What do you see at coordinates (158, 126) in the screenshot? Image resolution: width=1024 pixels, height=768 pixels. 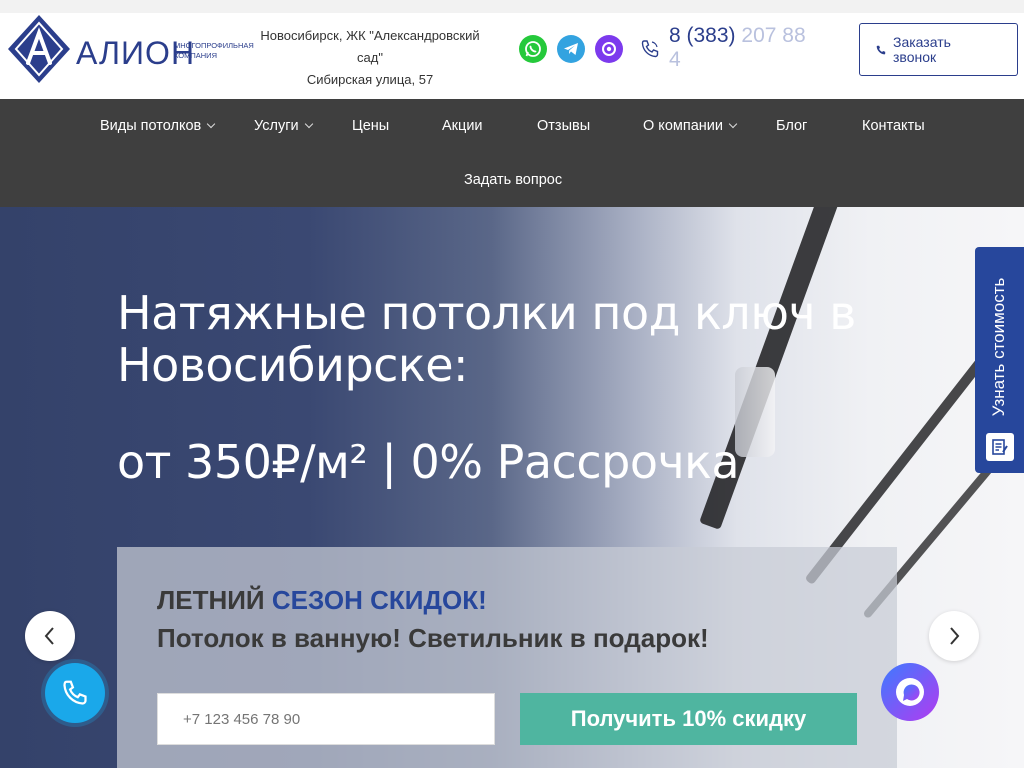 I see `nav-item-ceiling-types: Виды потолков` at bounding box center [158, 126].